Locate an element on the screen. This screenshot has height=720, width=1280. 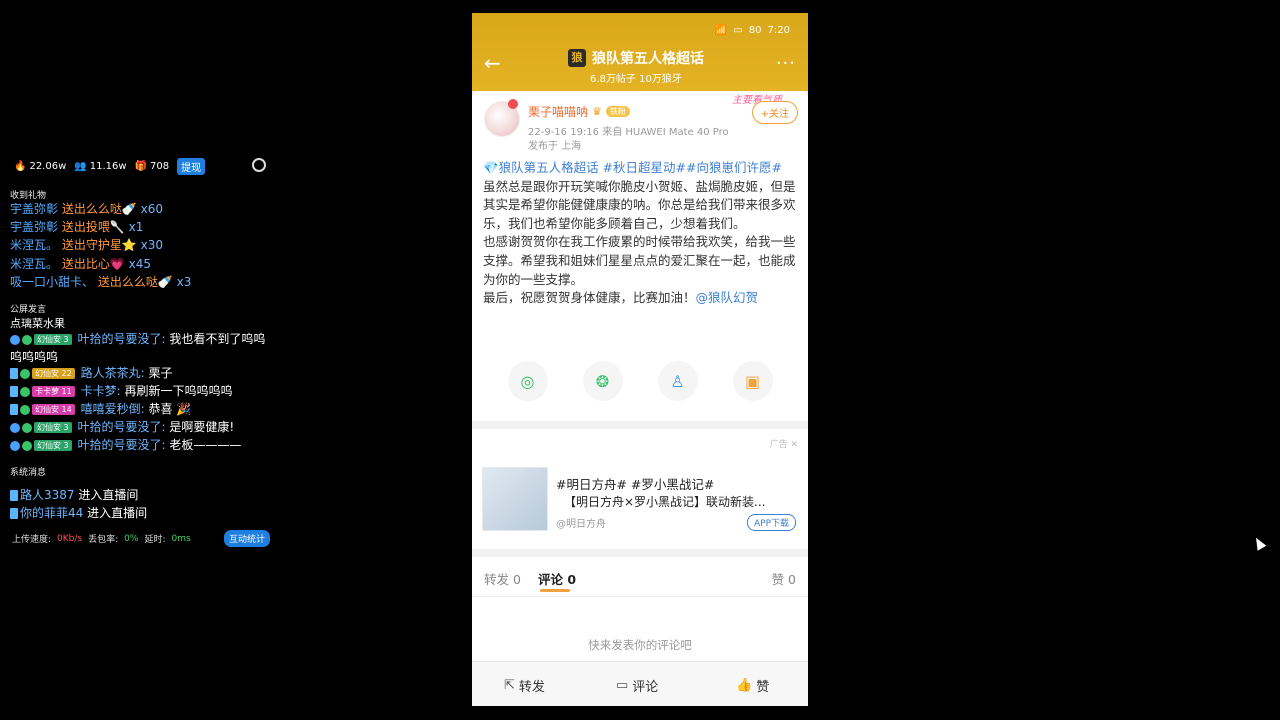
ad-source: @明日方舟 is located at coordinates (581, 524).